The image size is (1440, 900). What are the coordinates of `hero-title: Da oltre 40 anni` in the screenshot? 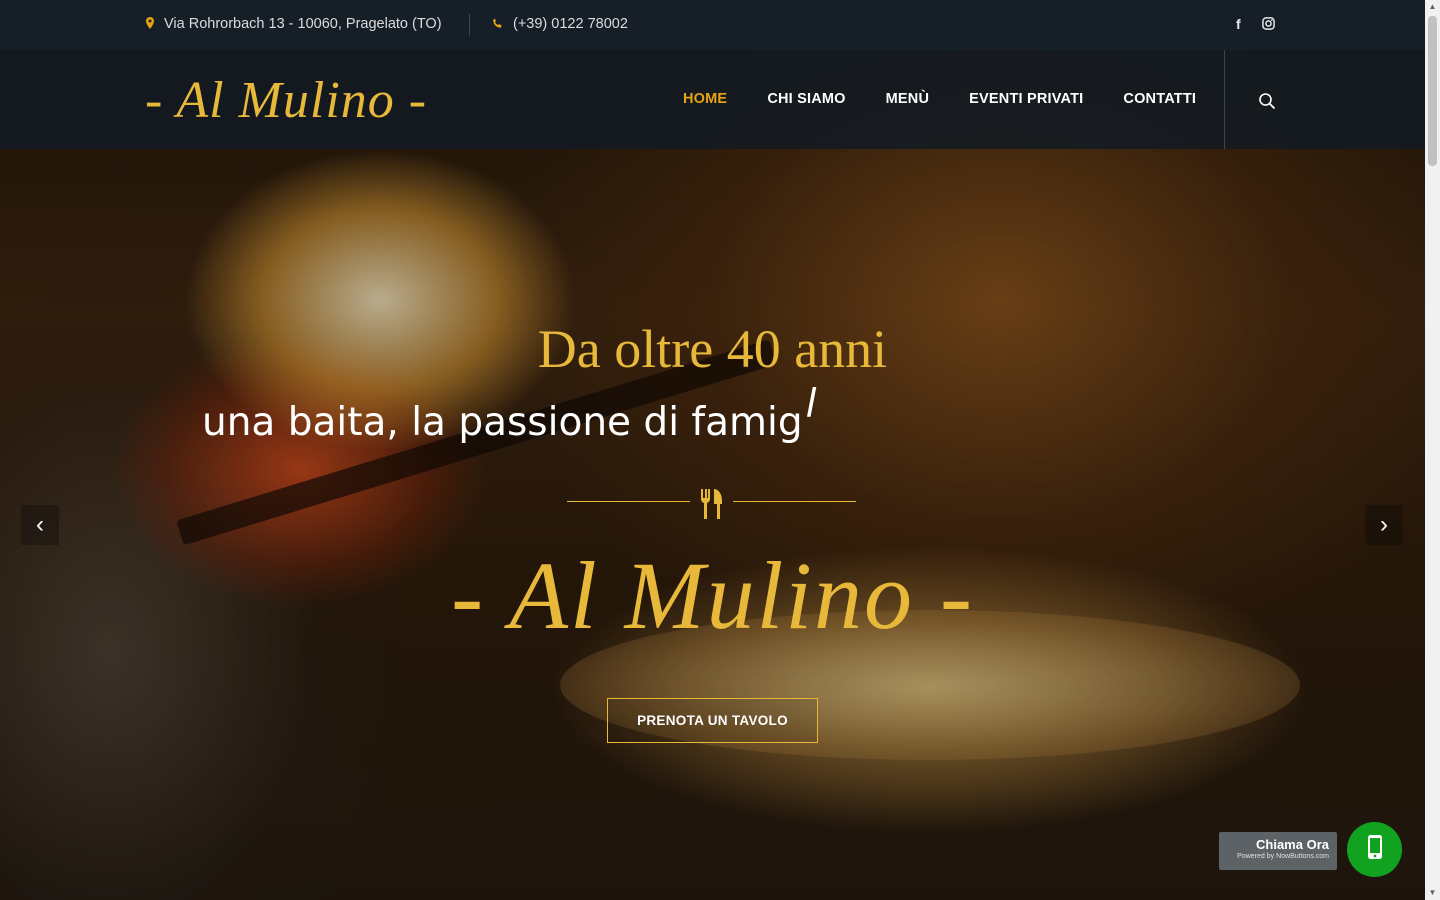 It's located at (712, 349).